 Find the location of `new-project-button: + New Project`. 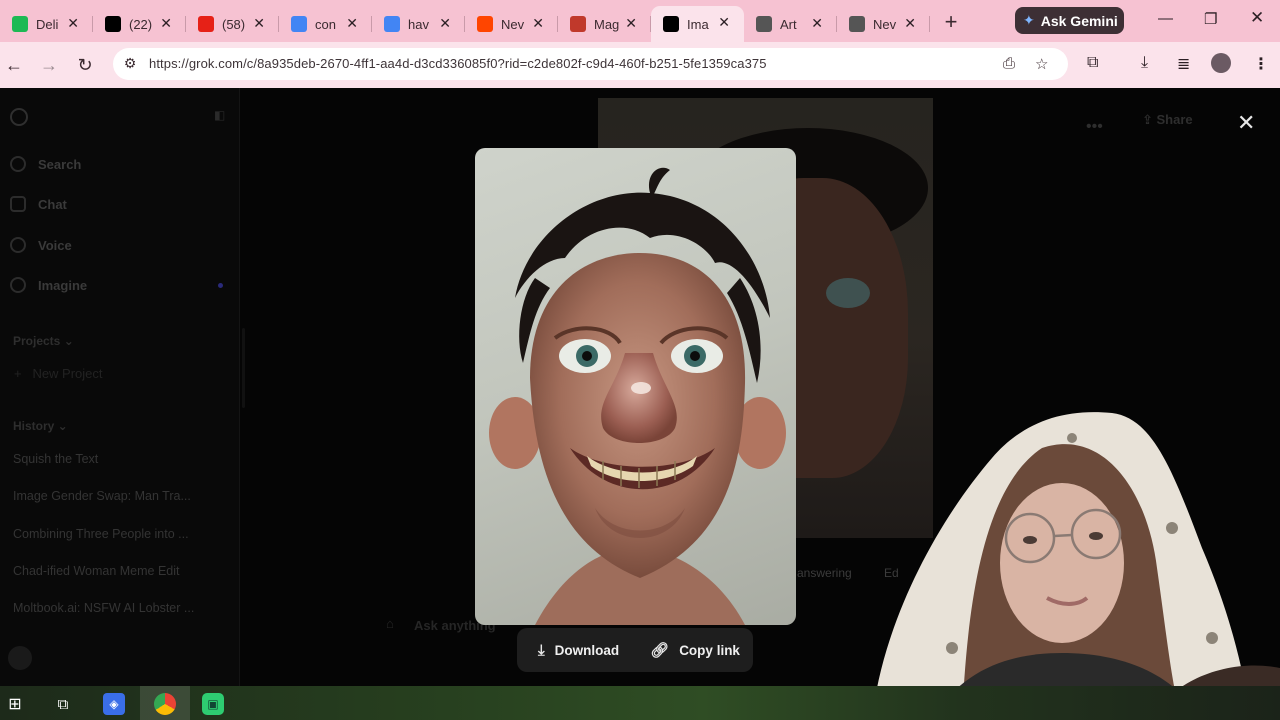

new-project-button: + New Project is located at coordinates (58, 373).